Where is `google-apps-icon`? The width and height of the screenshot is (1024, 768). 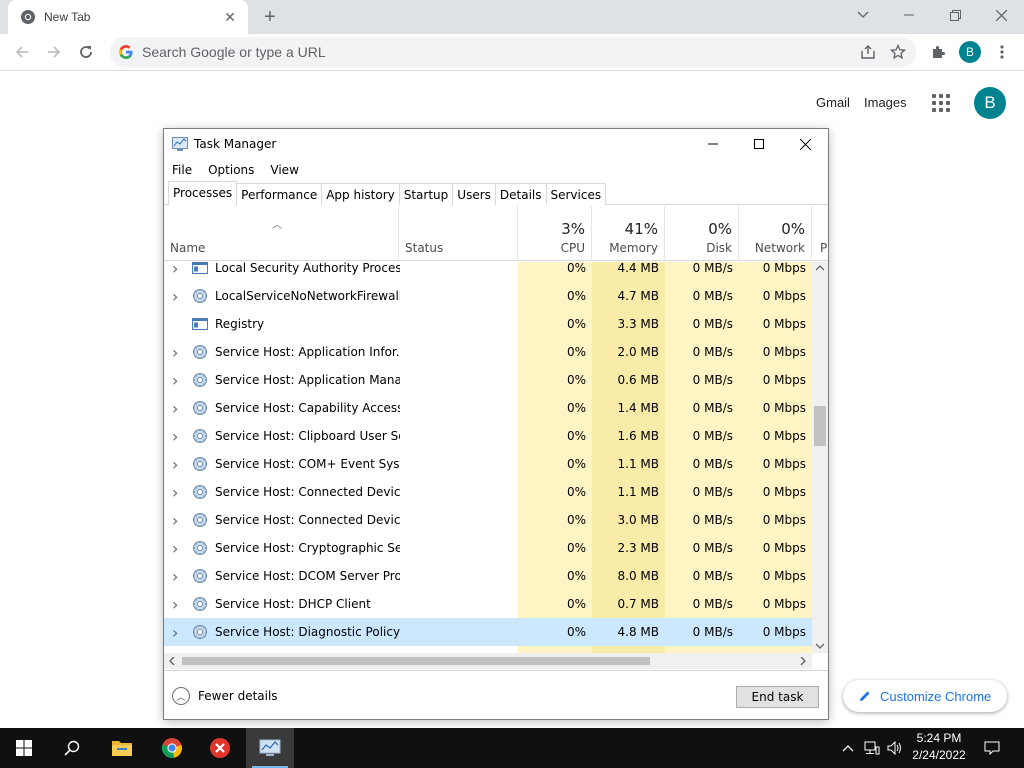
google-apps-icon is located at coordinates (941, 103).